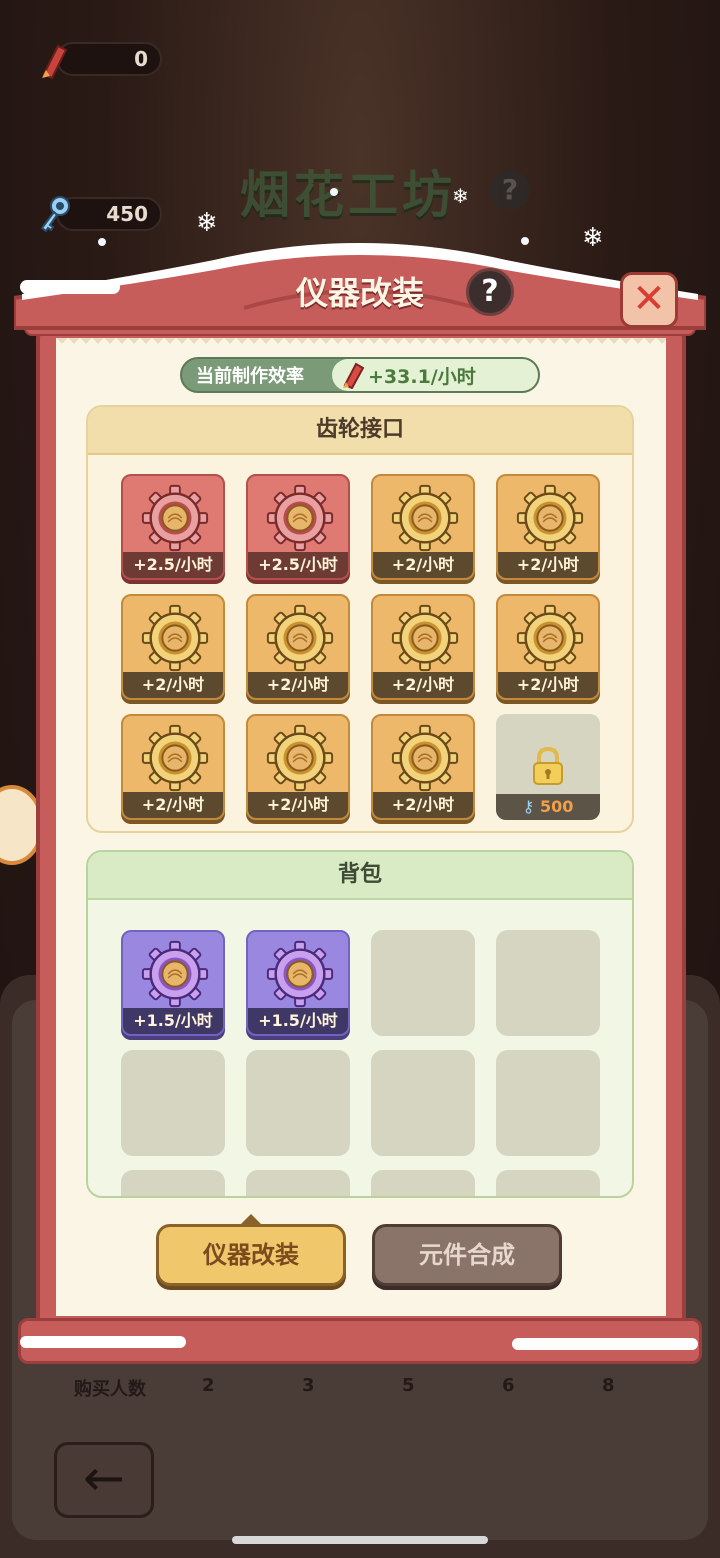  Describe the element at coordinates (109, 59) in the screenshot. I see `rocket-counter: 0` at that location.